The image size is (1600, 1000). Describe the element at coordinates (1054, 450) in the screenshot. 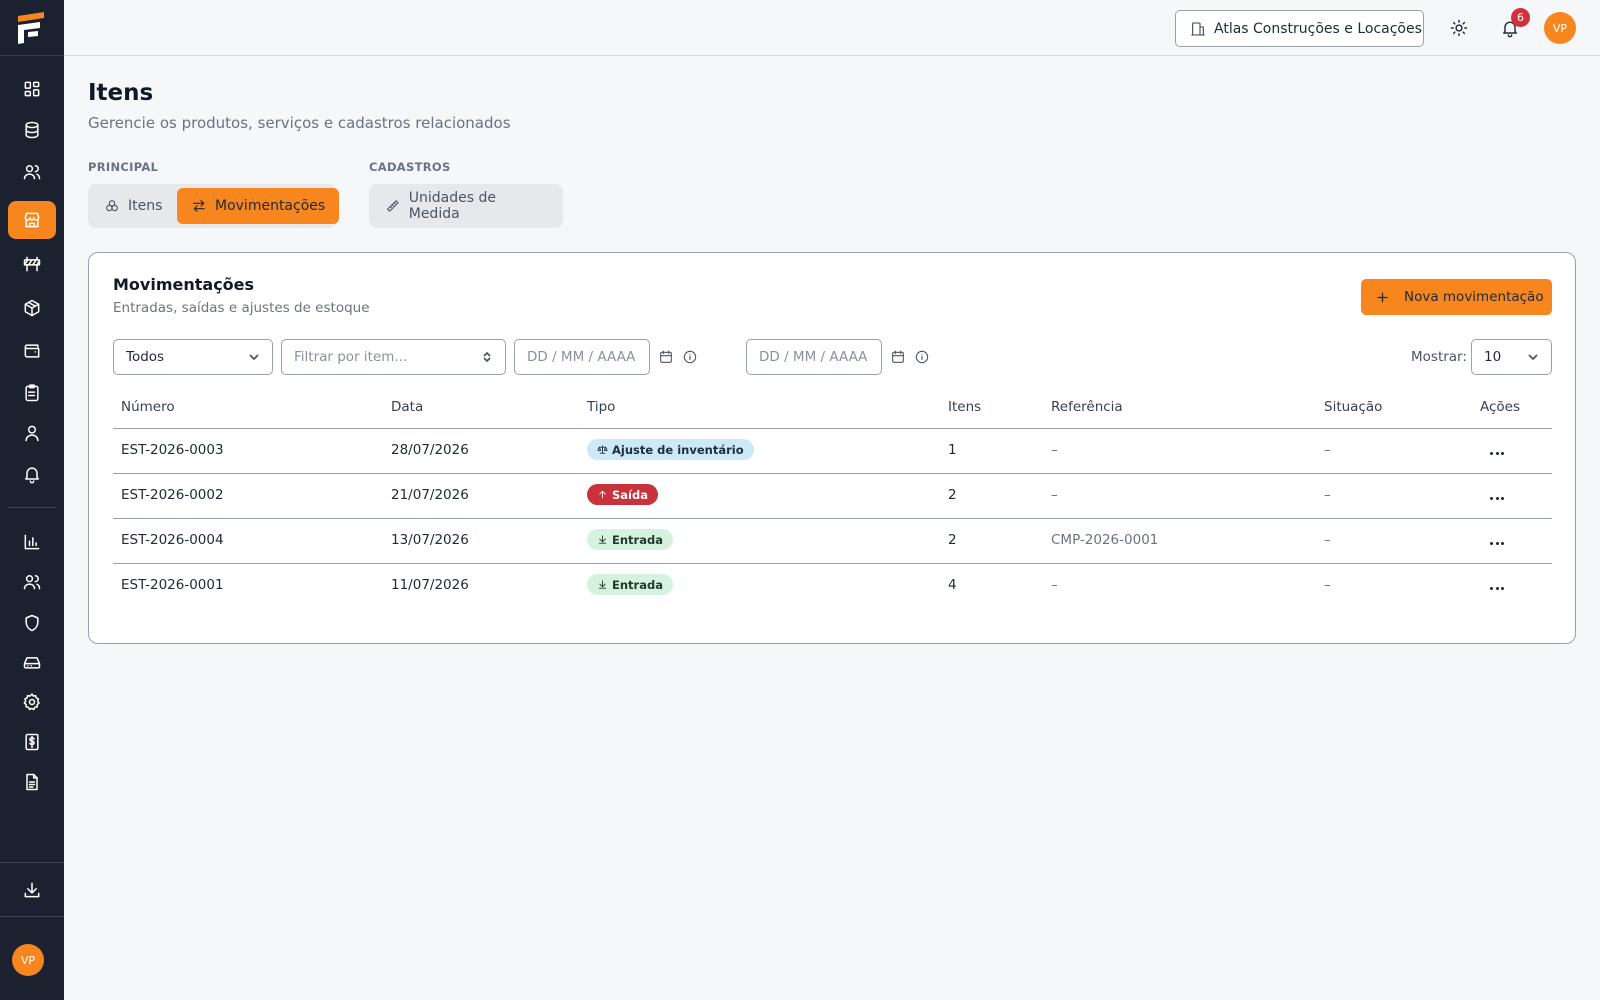

I see `row-referencia: –` at that location.